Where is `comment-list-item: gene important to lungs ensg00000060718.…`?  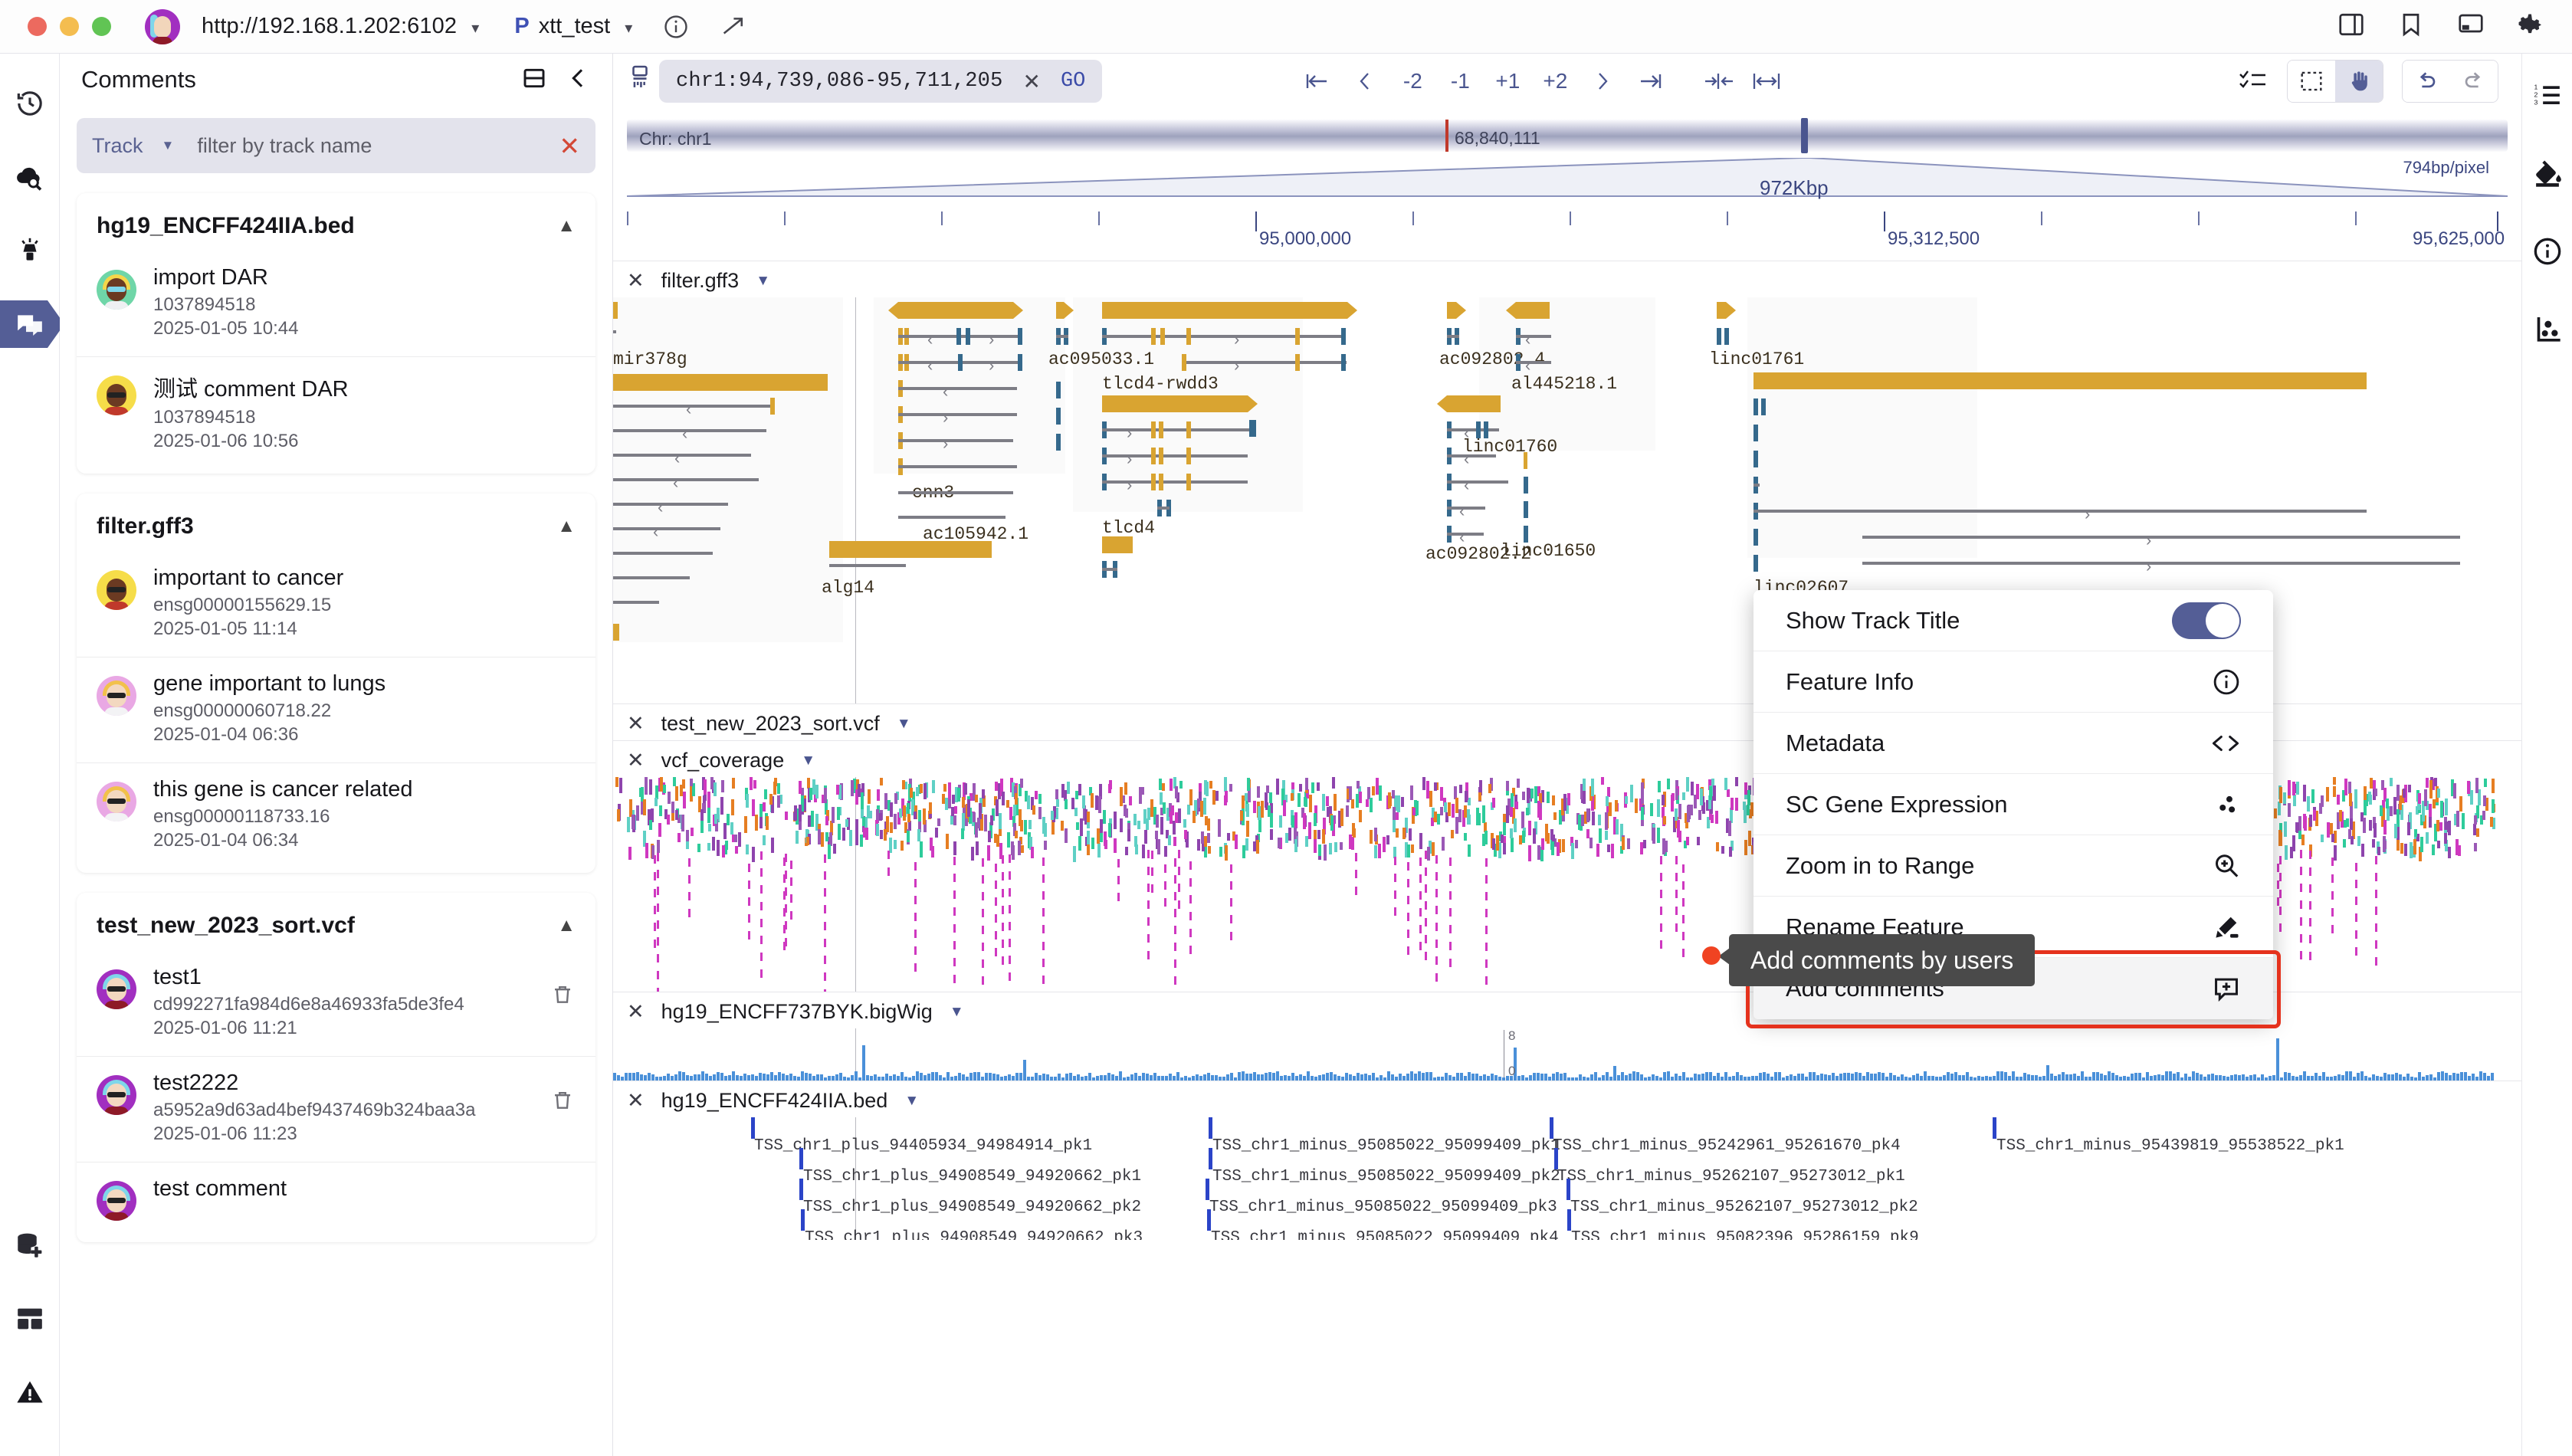
comment-list-item: gene important to lungs ensg00000060718.… is located at coordinates (336, 709).